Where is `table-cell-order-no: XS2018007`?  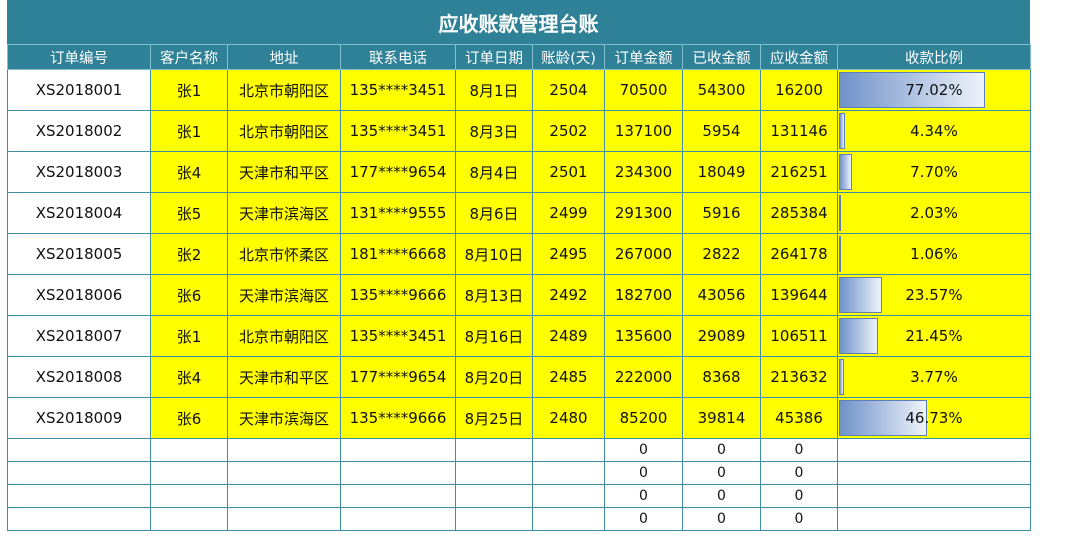
table-cell-order-no: XS2018007 is located at coordinates (79, 336).